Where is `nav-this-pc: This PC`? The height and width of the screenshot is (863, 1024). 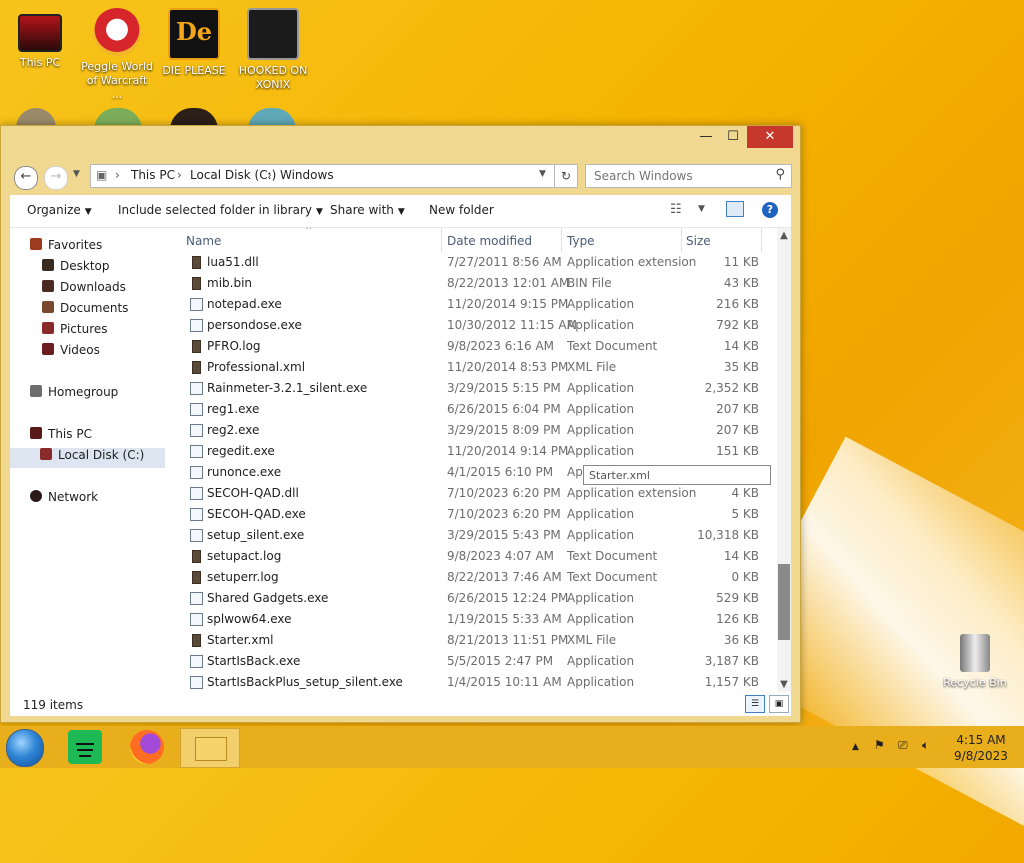
nav-this-pc: This PC is located at coordinates (61, 437).